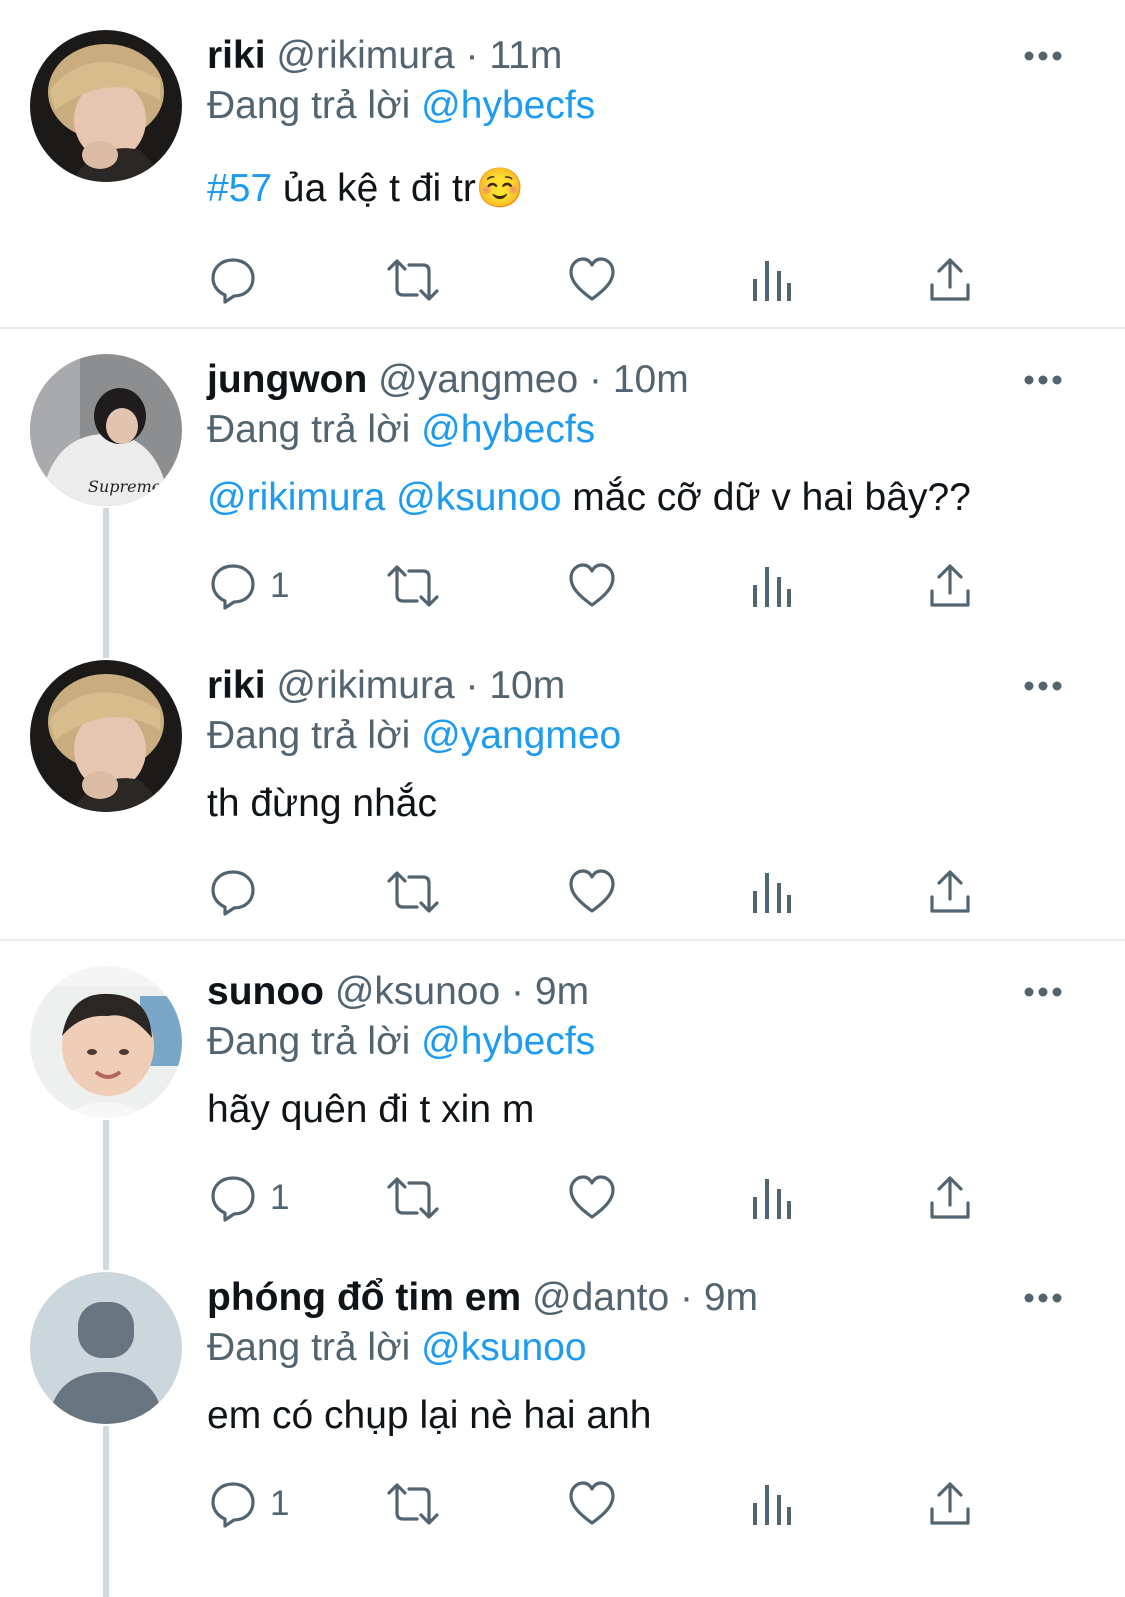  I want to click on tweet-header: riki @rikimura · 10m, so click(626, 686).